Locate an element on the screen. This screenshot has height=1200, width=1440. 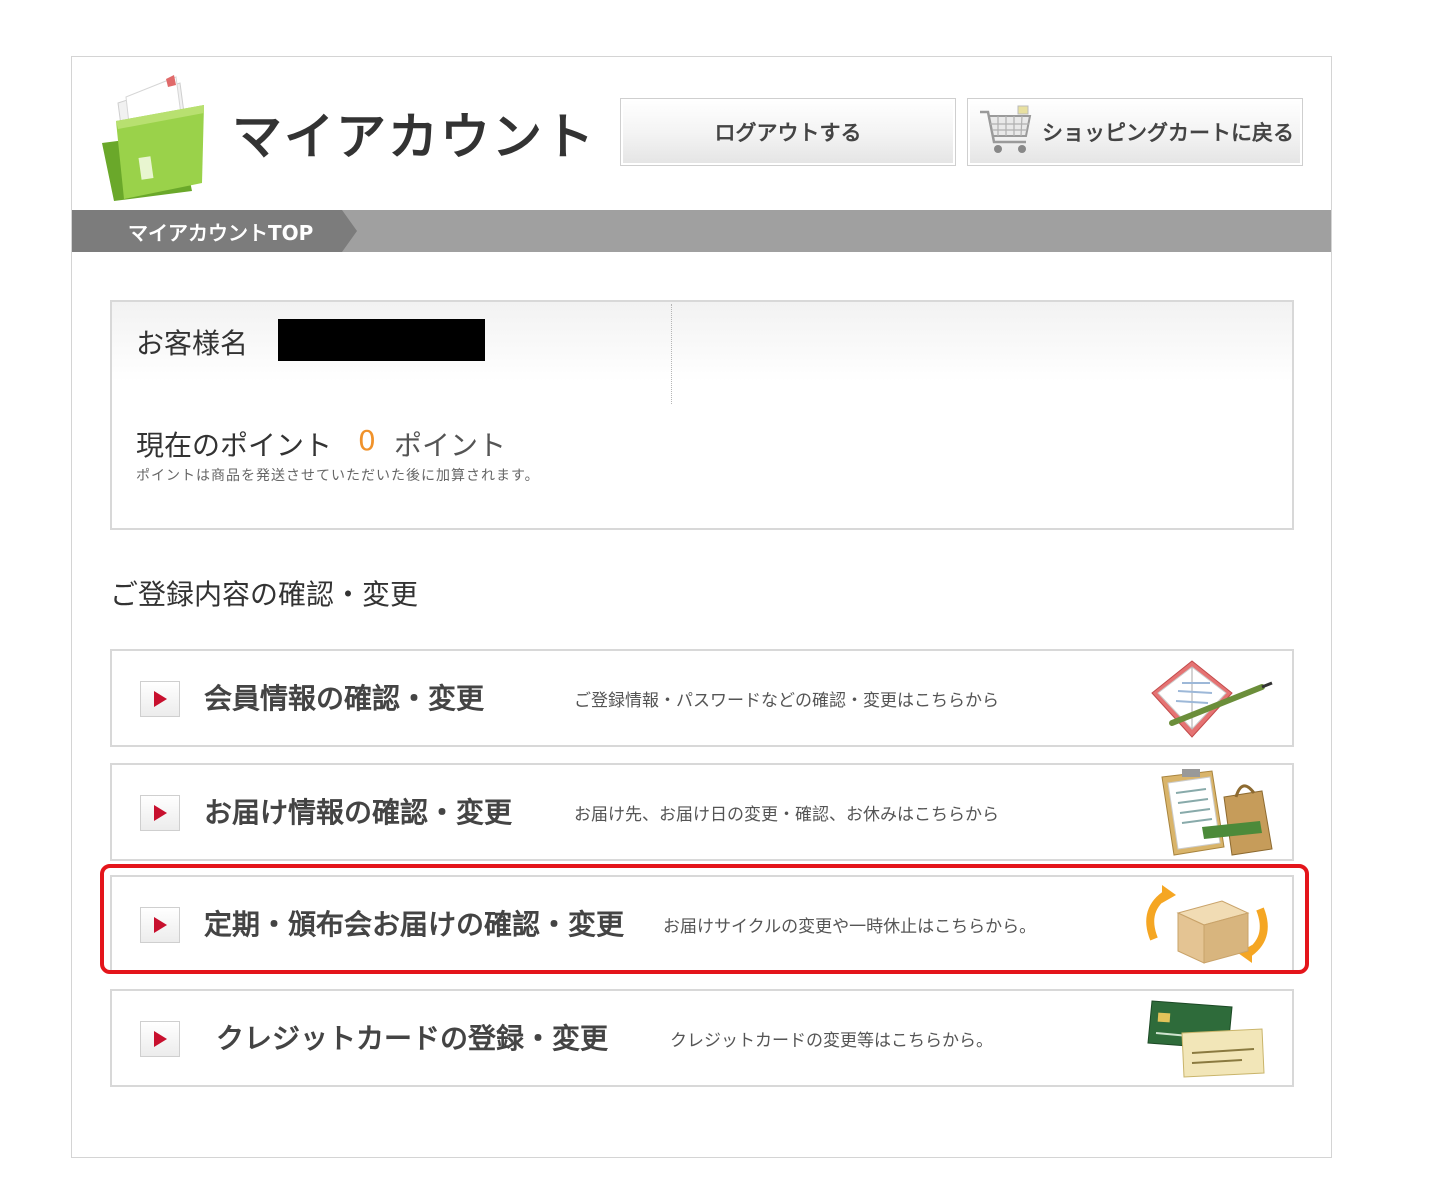
page-title: マイアカウント is located at coordinates (414, 137).